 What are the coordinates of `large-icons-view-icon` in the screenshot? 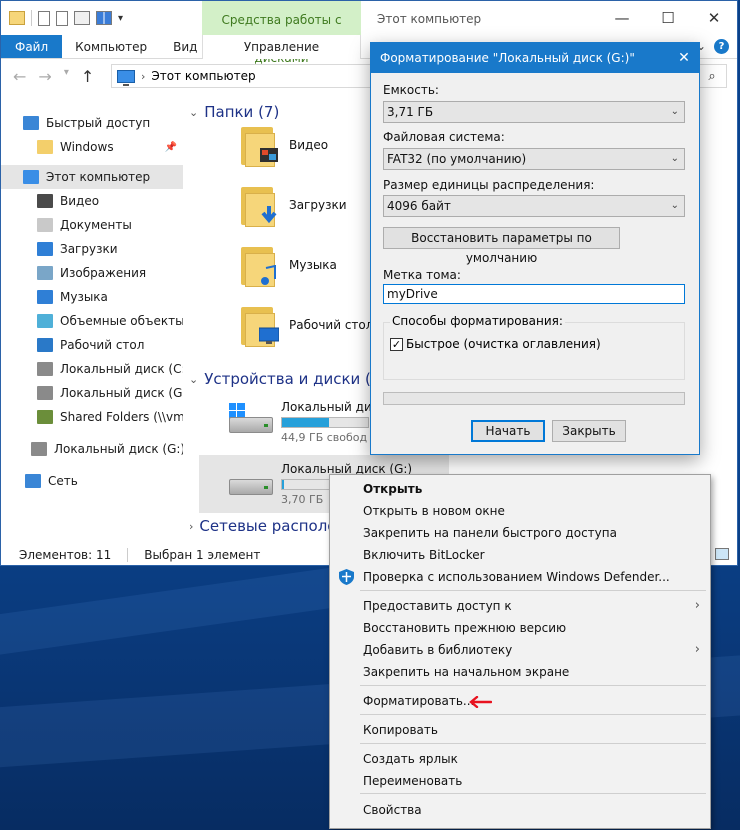 It's located at (722, 554).